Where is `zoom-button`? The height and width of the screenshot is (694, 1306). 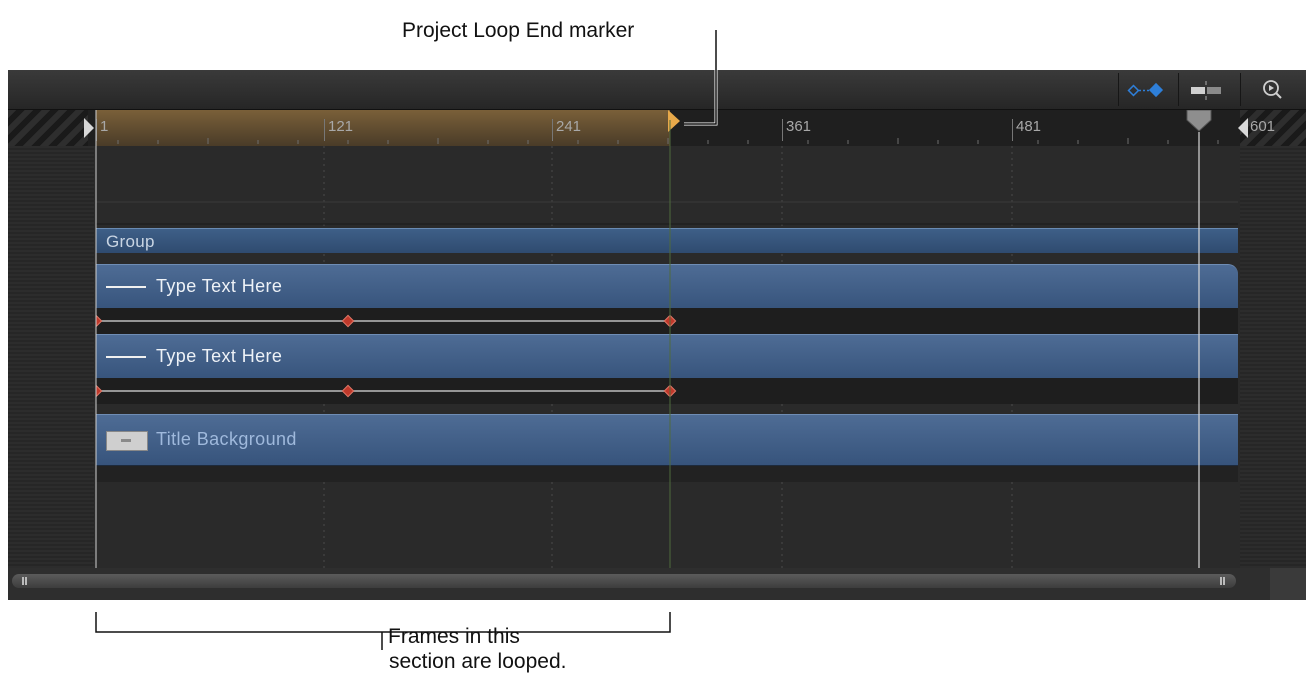 zoom-button is located at coordinates (1273, 89).